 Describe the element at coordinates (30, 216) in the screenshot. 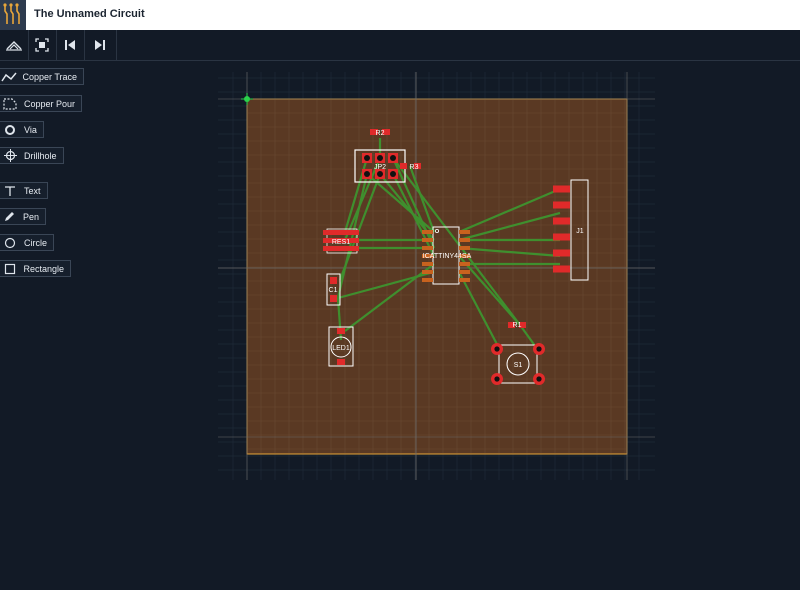

I see `tool-label: Pen` at that location.